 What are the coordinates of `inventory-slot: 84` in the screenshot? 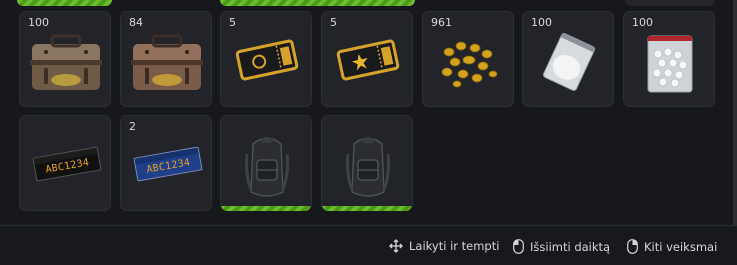 It's located at (166, 59).